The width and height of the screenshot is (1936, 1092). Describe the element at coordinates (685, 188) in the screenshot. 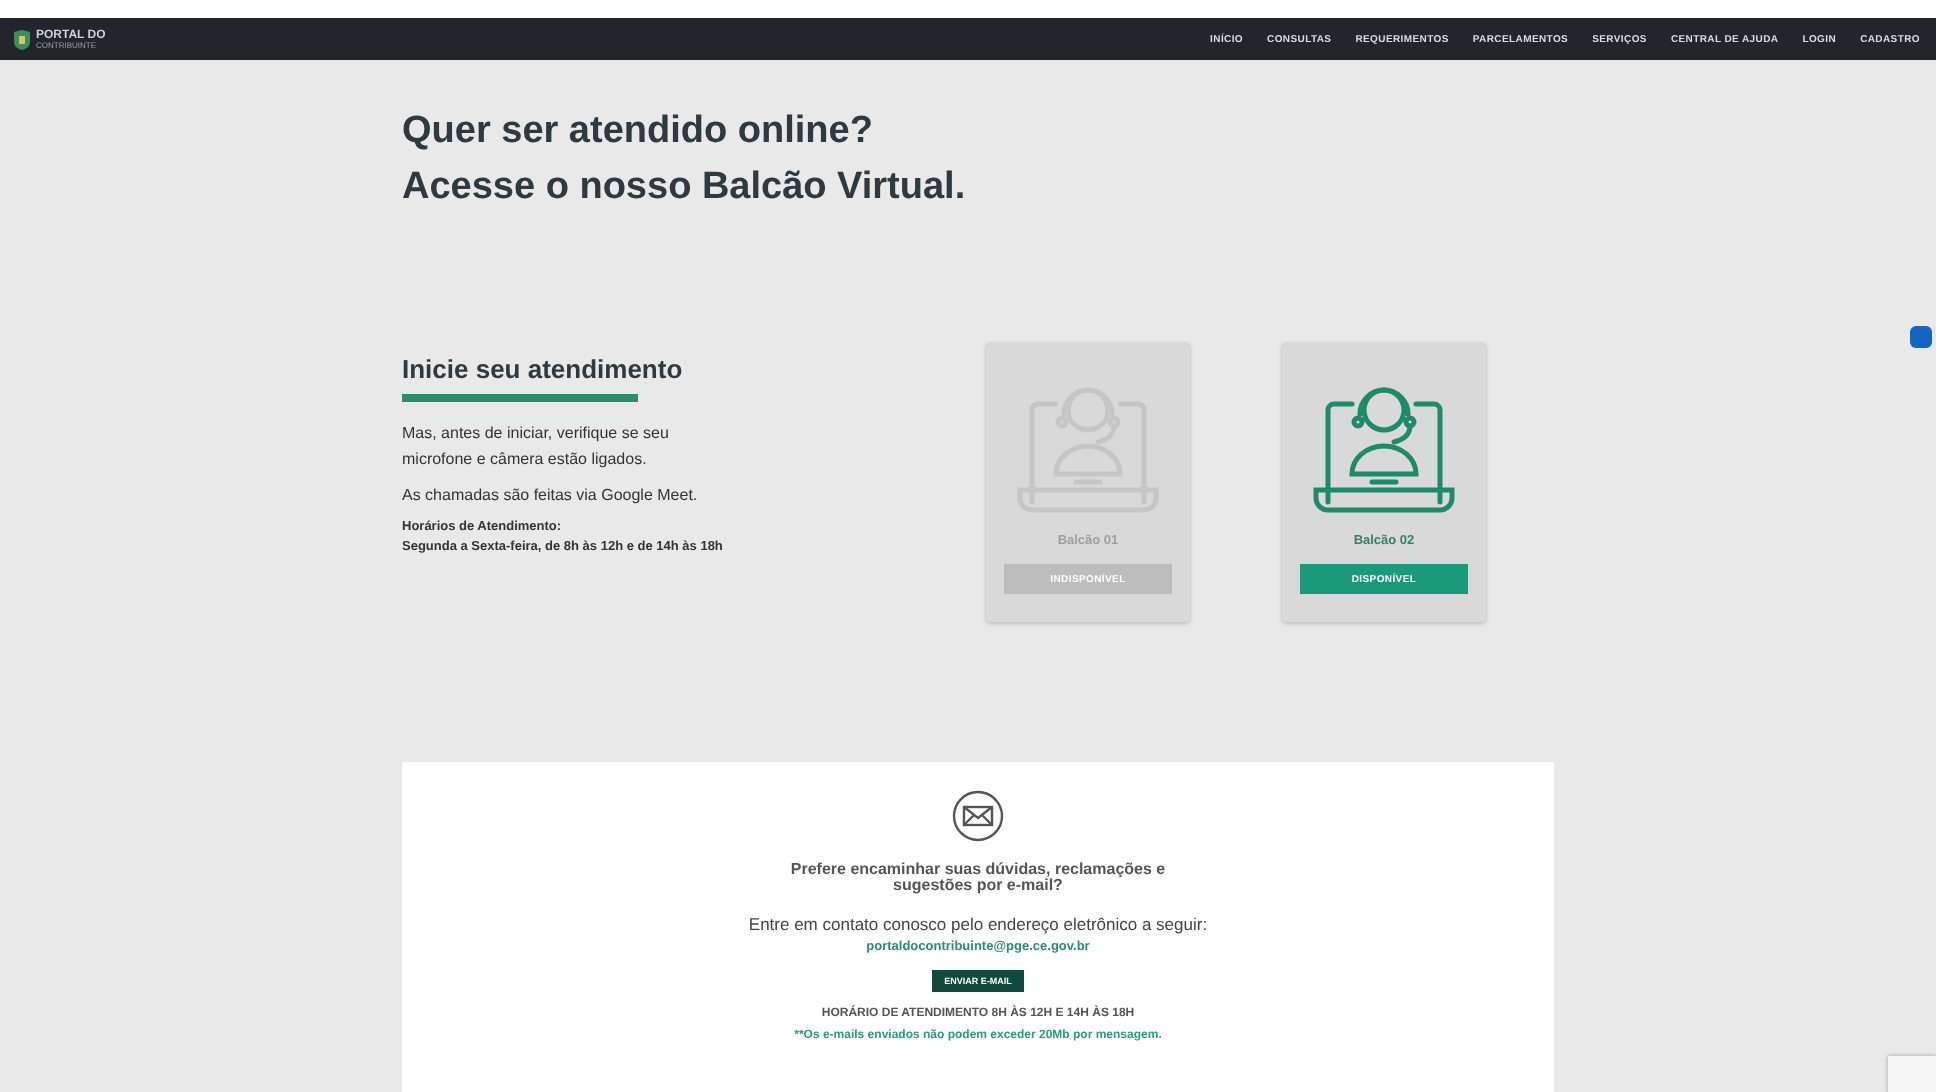

I see `hero-heading: Acesse o nosso Balcão Virtual.` at that location.